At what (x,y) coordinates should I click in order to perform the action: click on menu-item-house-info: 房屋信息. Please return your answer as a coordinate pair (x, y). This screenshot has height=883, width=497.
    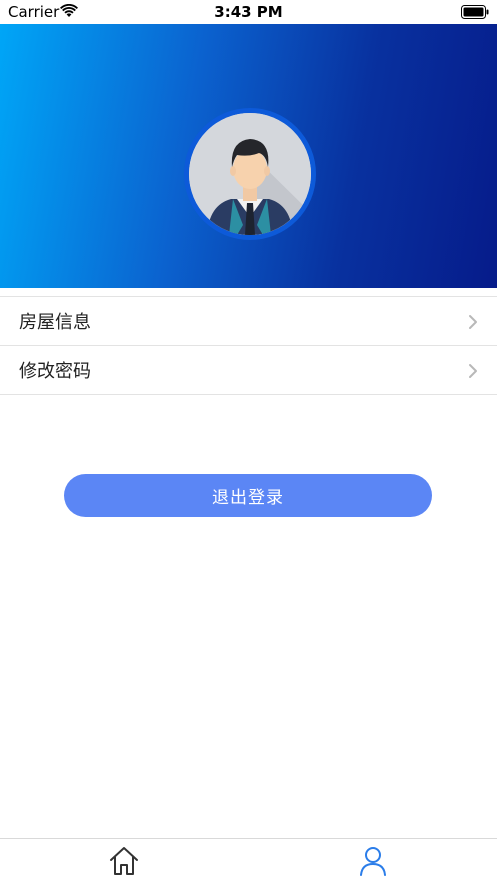
    Looking at the image, I should click on (248, 321).